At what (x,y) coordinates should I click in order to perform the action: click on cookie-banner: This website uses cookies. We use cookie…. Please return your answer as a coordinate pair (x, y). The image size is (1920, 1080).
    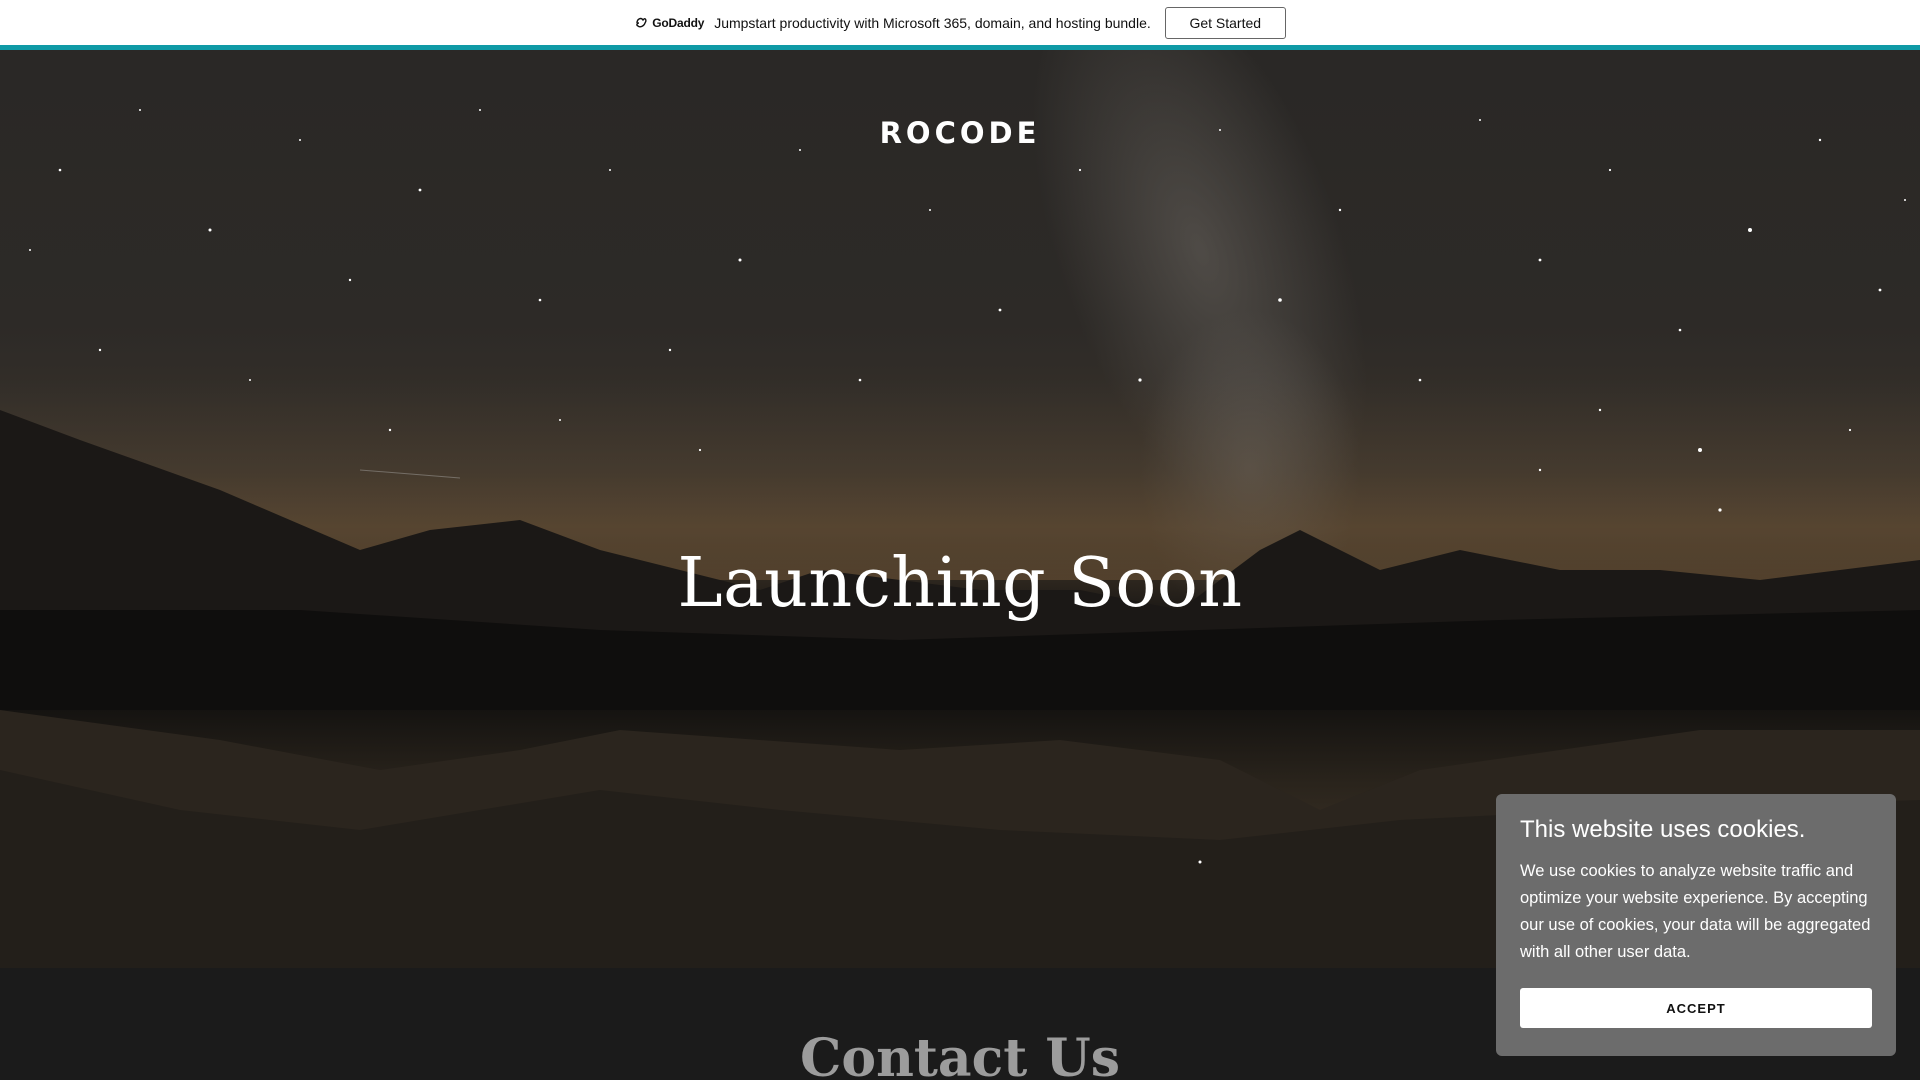
    Looking at the image, I should click on (1696, 925).